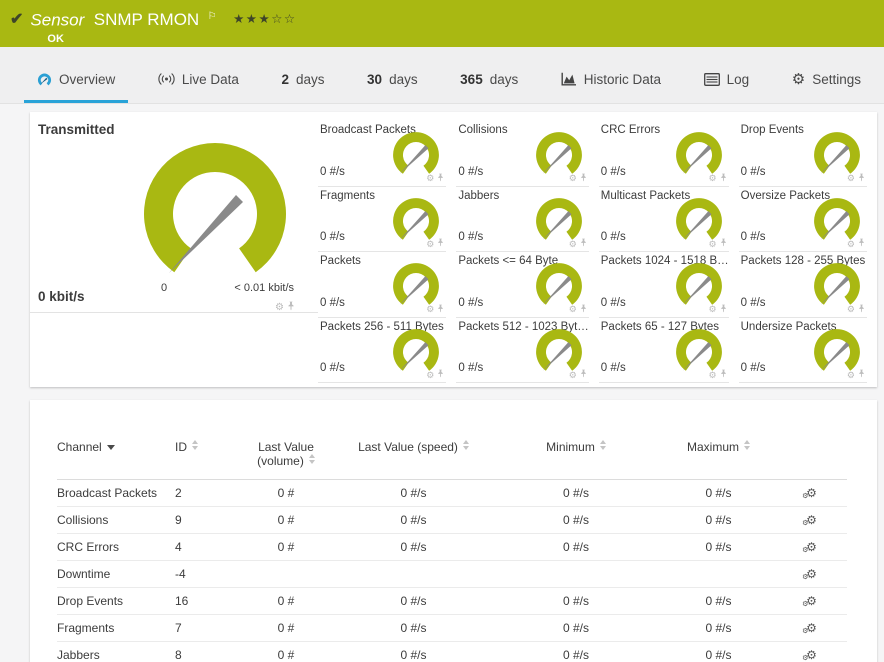  What do you see at coordinates (718, 440) in the screenshot?
I see `column-header: Maximum` at bounding box center [718, 440].